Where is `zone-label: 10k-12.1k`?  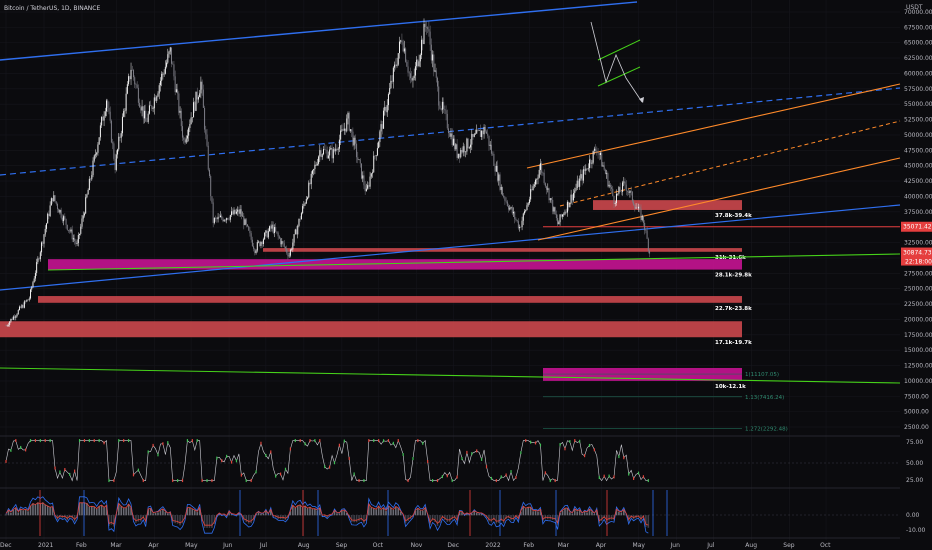 zone-label: 10k-12.1k is located at coordinates (730, 387).